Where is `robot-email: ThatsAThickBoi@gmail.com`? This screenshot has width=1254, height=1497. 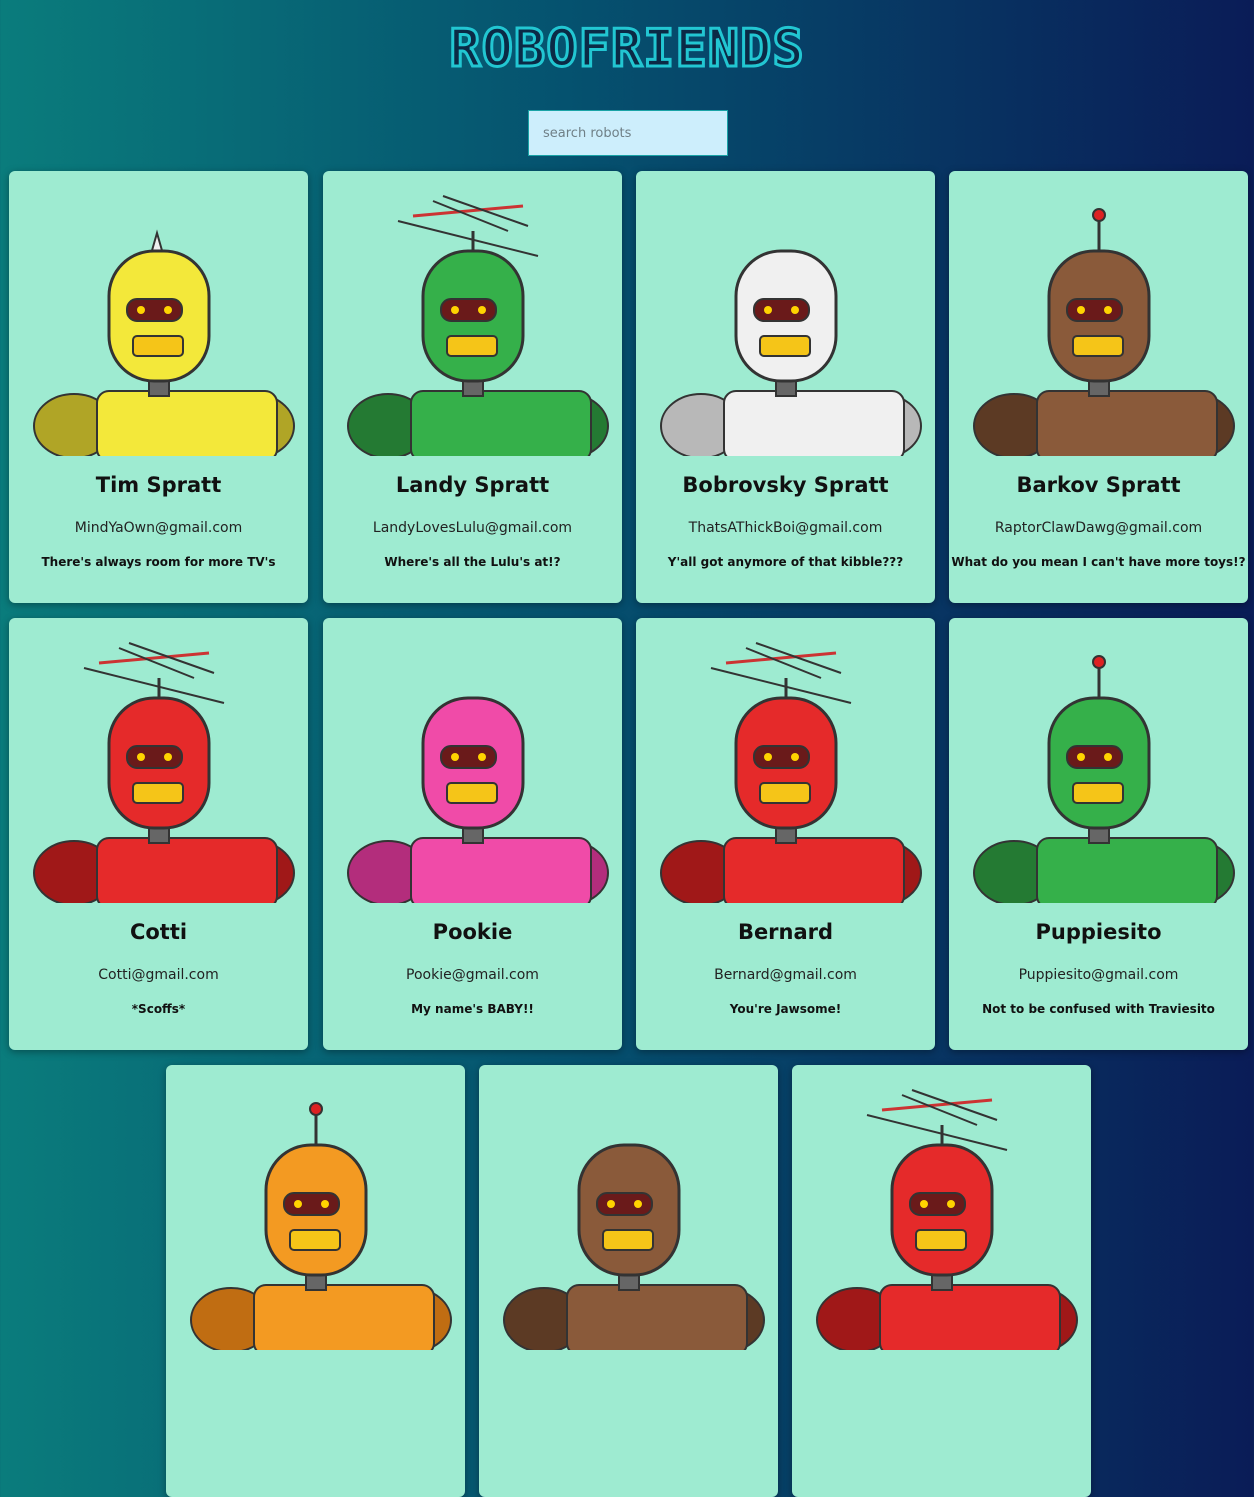 robot-email: ThatsAThickBoi@gmail.com is located at coordinates (785, 528).